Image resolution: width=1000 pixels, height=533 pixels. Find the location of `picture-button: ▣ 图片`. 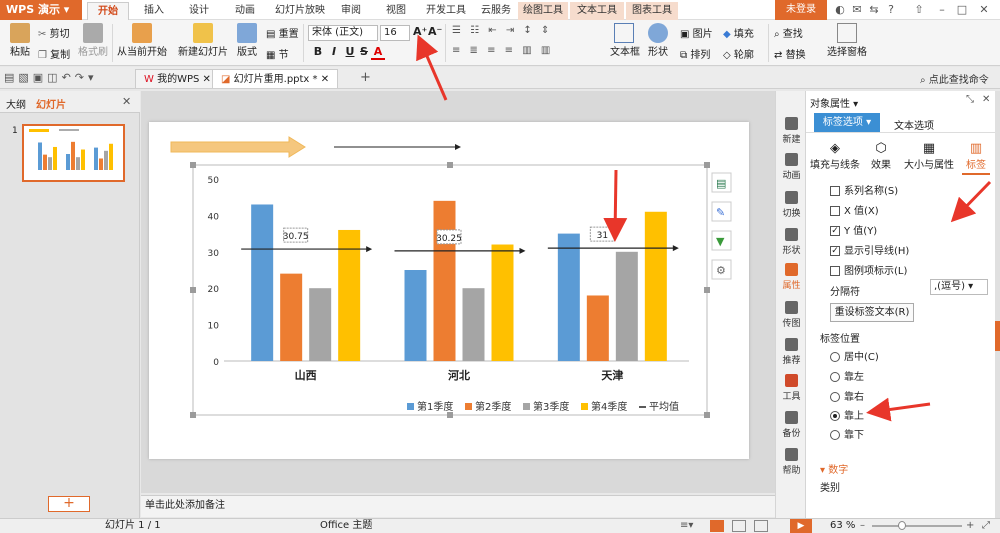

picture-button: ▣ 图片 is located at coordinates (696, 32).